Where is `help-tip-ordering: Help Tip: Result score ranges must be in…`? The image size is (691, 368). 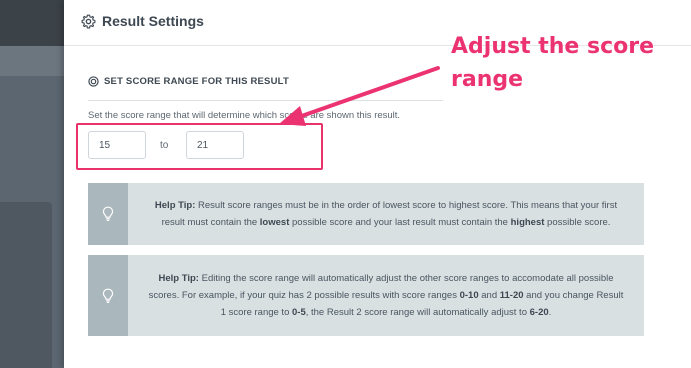
help-tip-ordering: Help Tip: Result score ranges must be in… is located at coordinates (366, 214).